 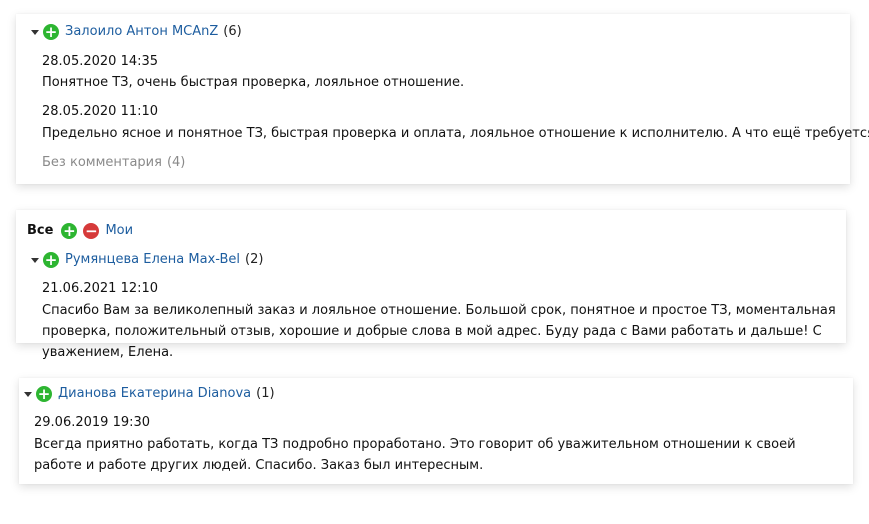 What do you see at coordinates (80, 231) in the screenshot?
I see `filter-row: Все + − Мои` at bounding box center [80, 231].